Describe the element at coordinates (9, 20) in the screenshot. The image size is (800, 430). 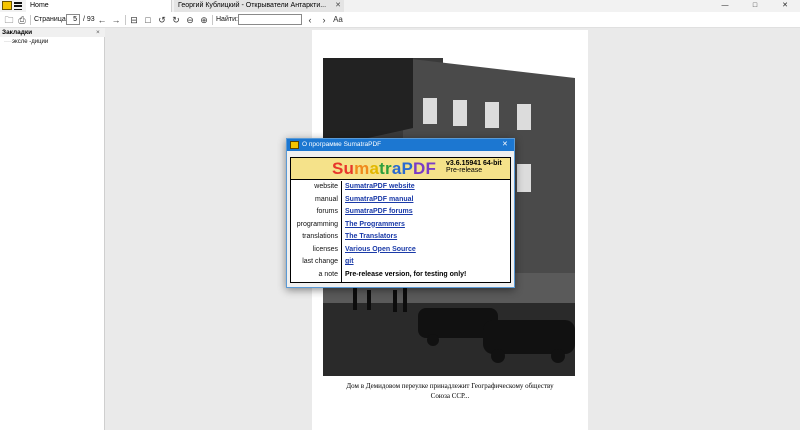
I see `open-folder-icon: 🗀` at that location.